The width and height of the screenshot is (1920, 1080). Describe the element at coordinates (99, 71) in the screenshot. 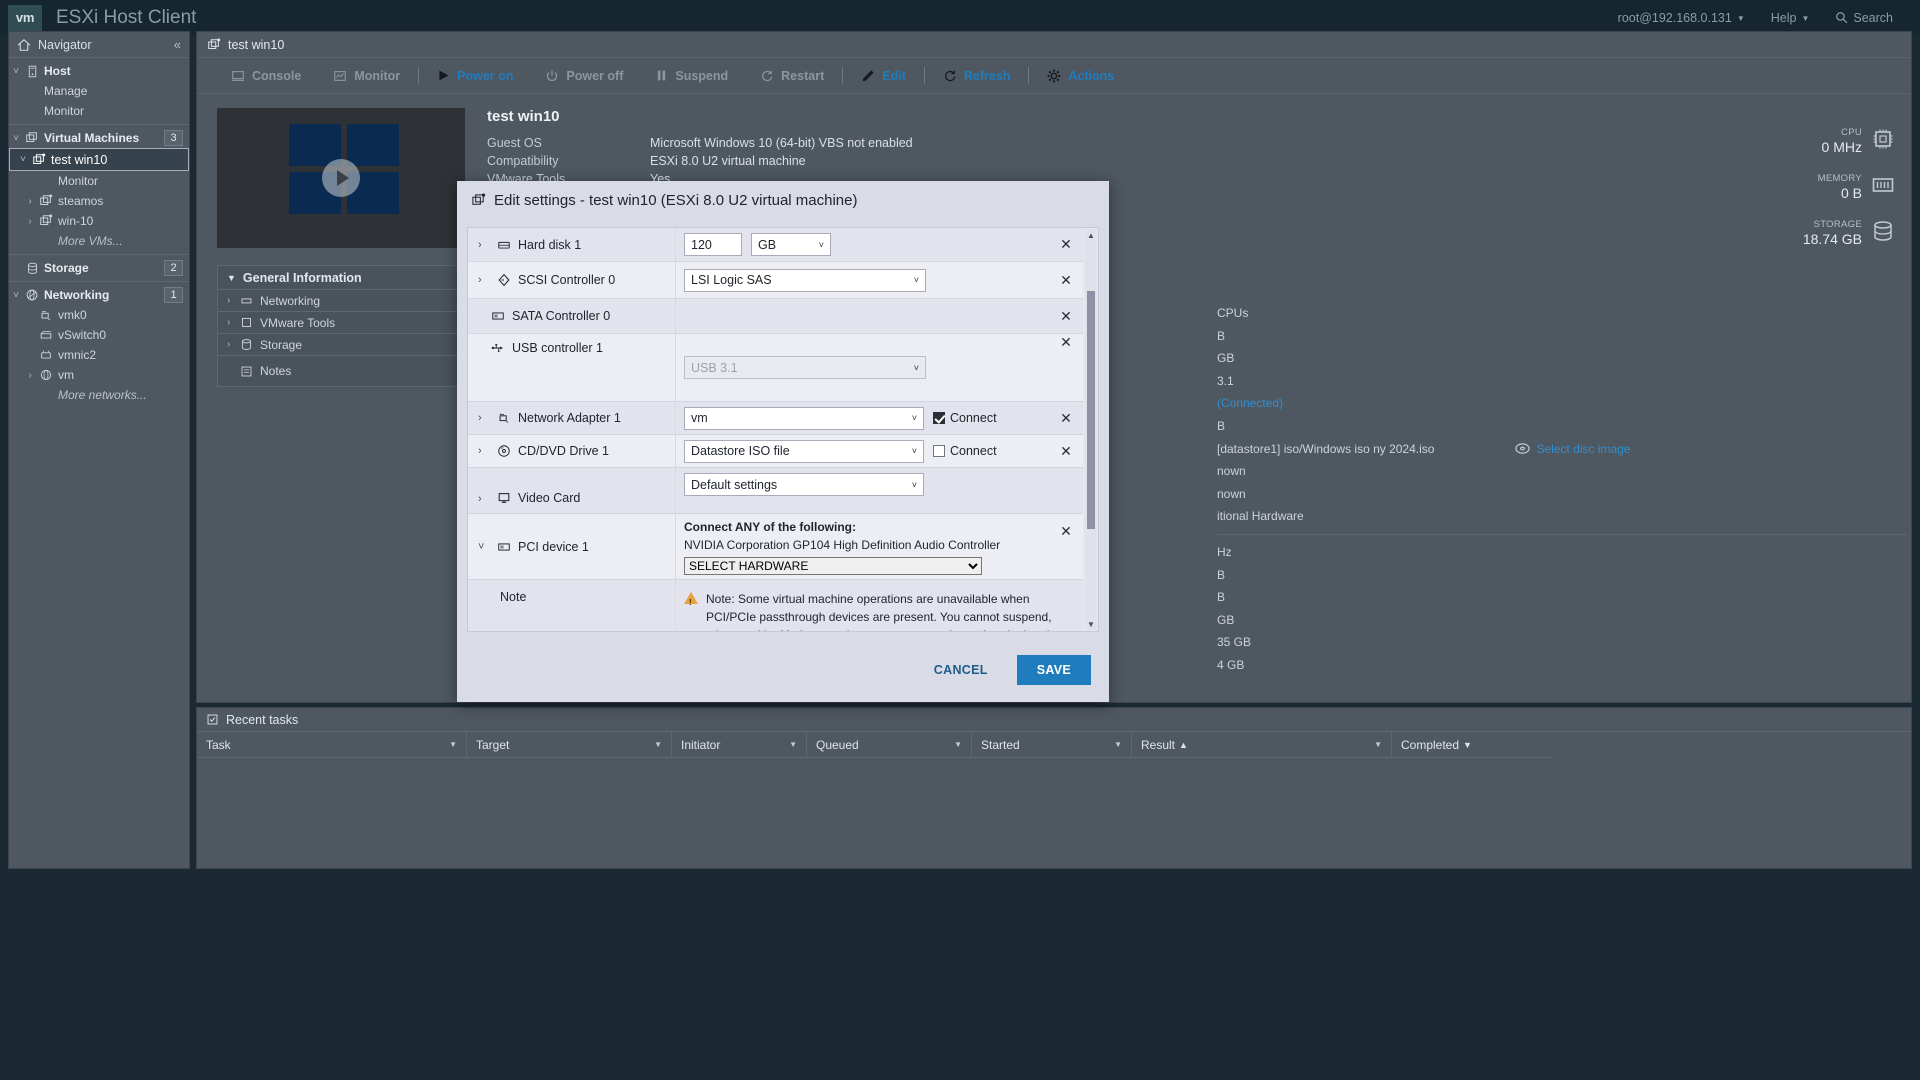

I see `sidebar-item-host: ˅ Host` at that location.